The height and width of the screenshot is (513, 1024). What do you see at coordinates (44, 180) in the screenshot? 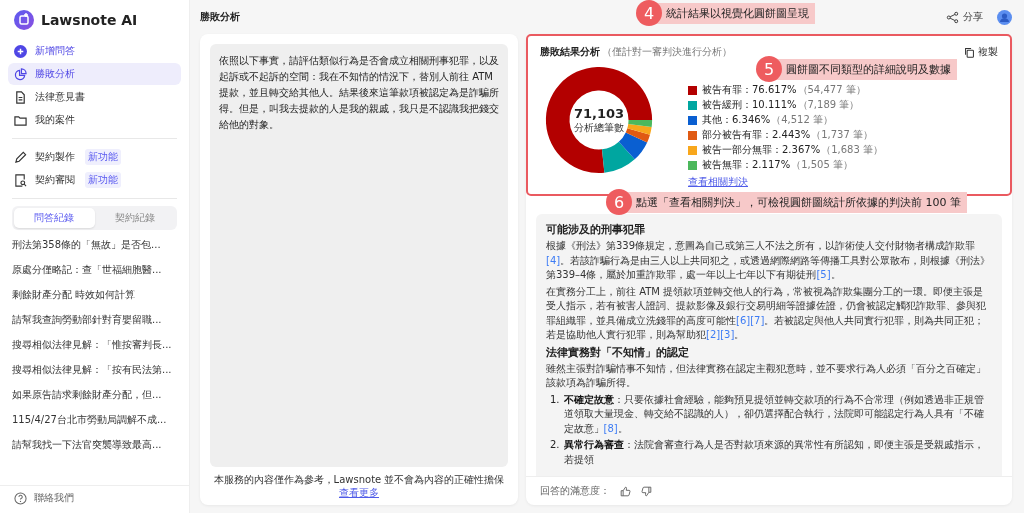
I see `nav-item: 契約審閱` at bounding box center [44, 180].